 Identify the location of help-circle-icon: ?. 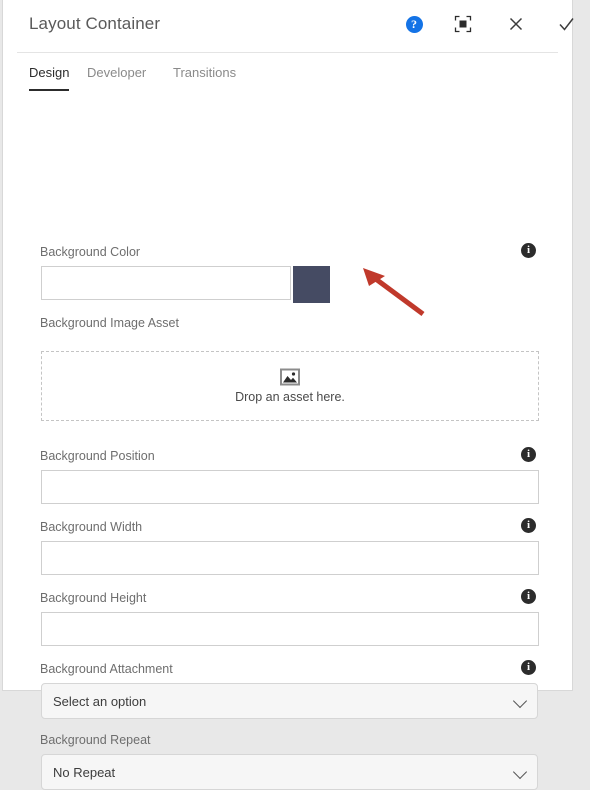
(414, 24).